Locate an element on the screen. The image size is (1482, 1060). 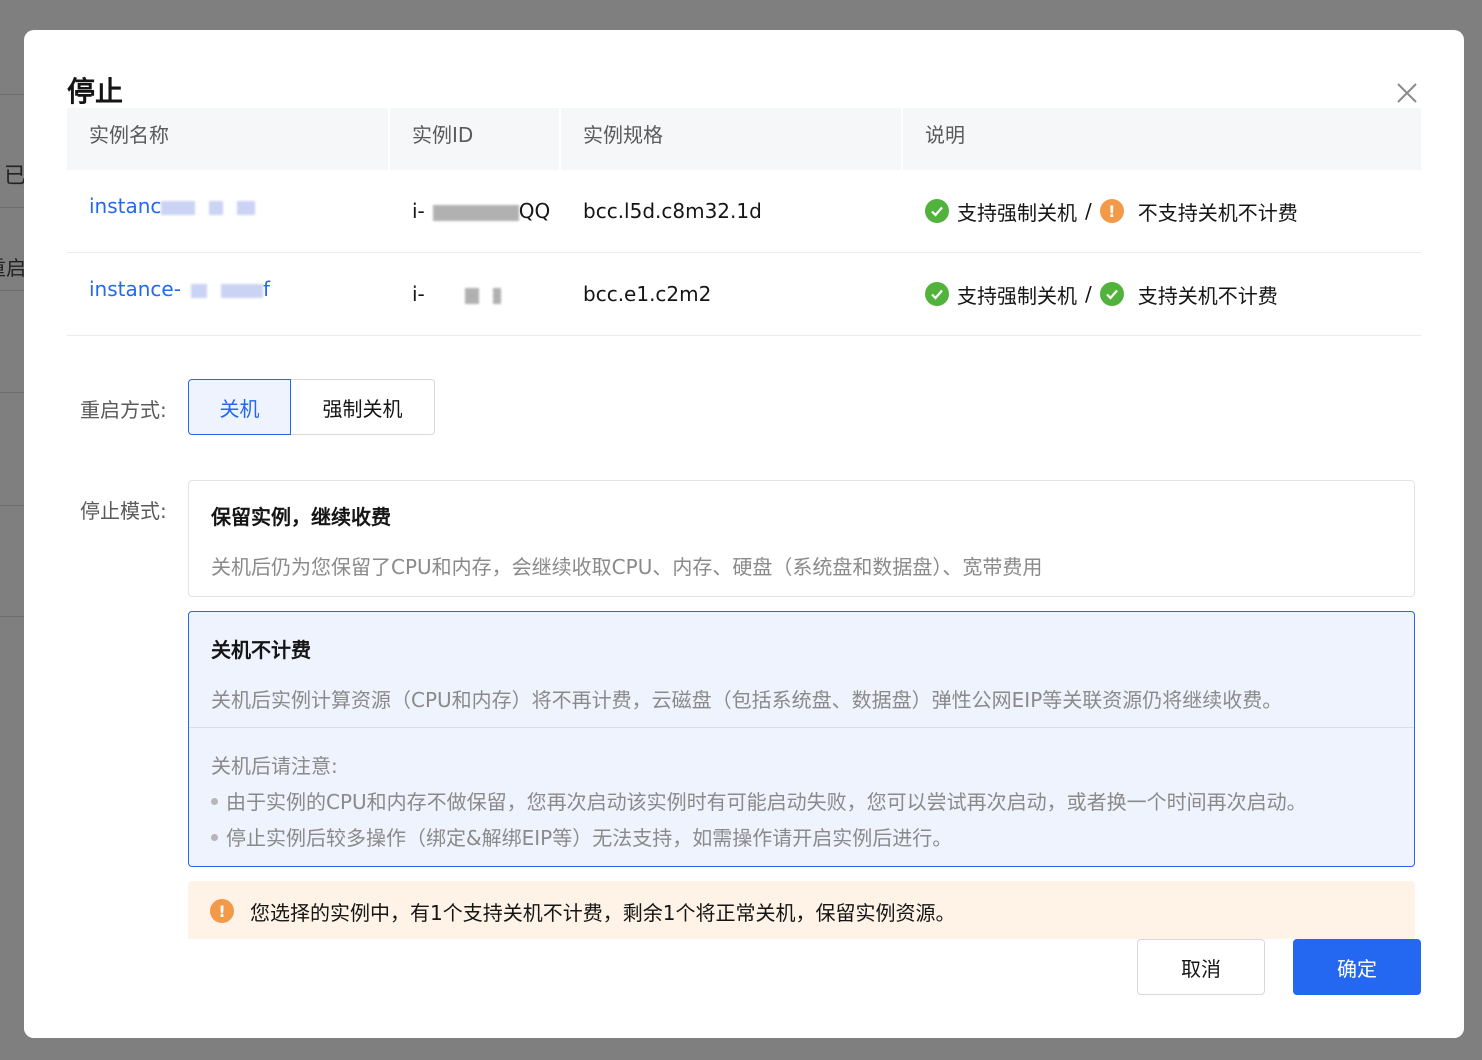
dialog-footer: 取消 确定 is located at coordinates (744, 988).